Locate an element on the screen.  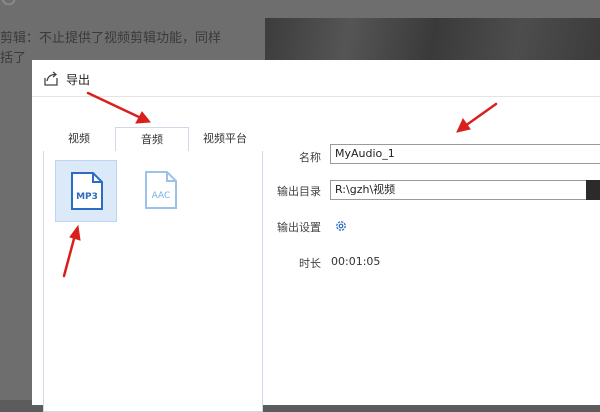
background-heading: O is located at coordinates (8, 5).